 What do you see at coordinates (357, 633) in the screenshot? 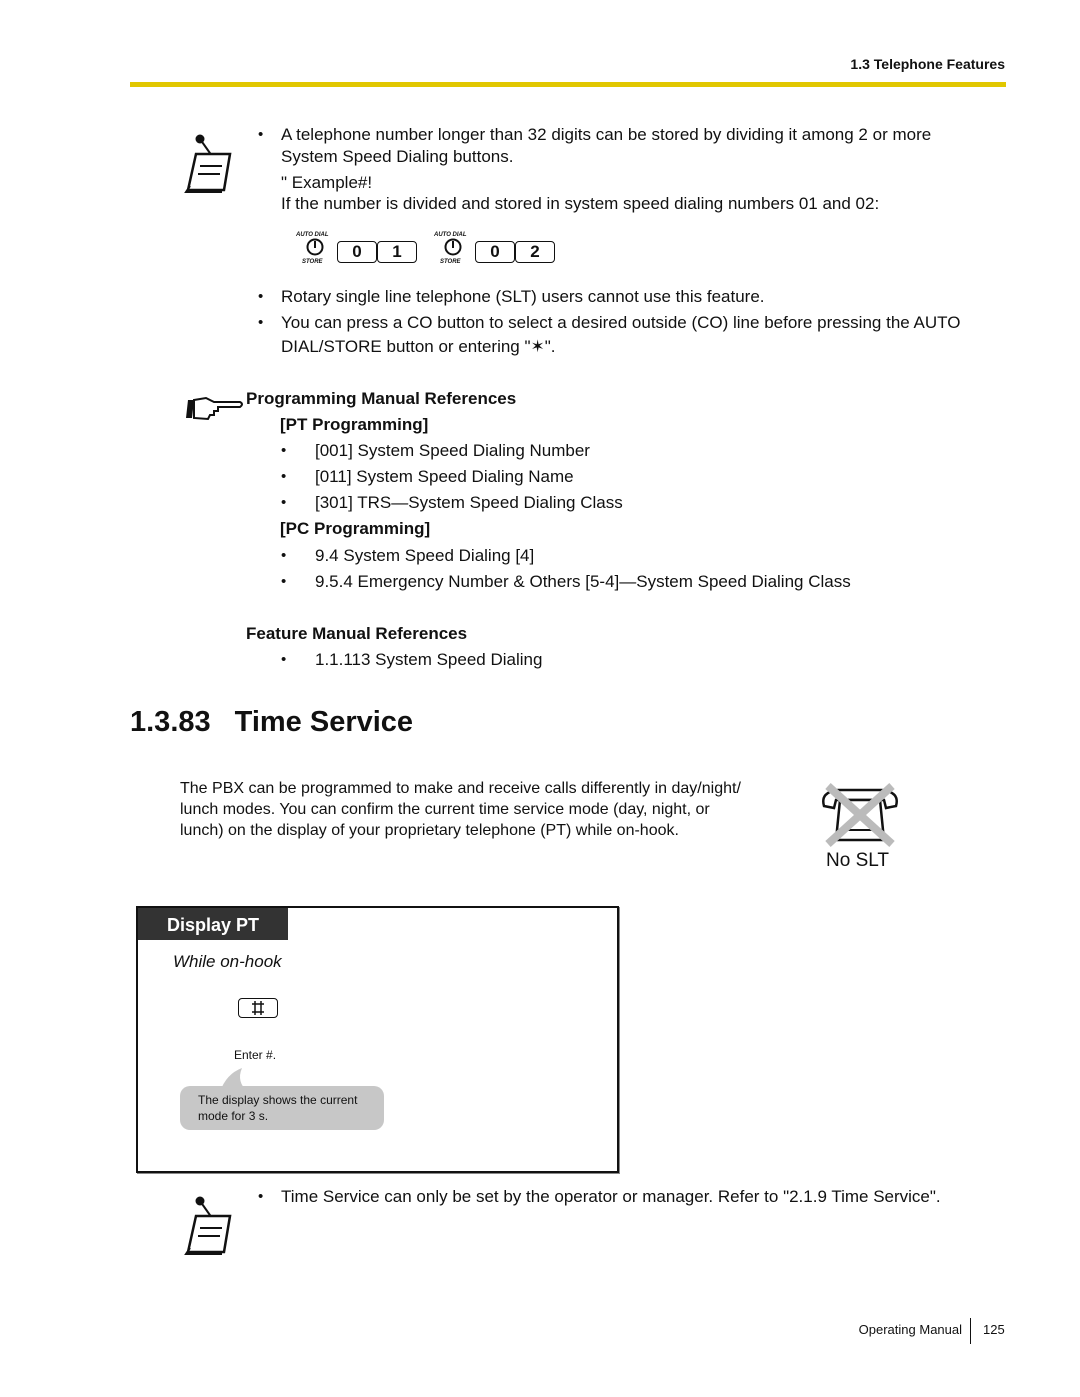
I see `feature-references-heading: Feature Manual References` at bounding box center [357, 633].